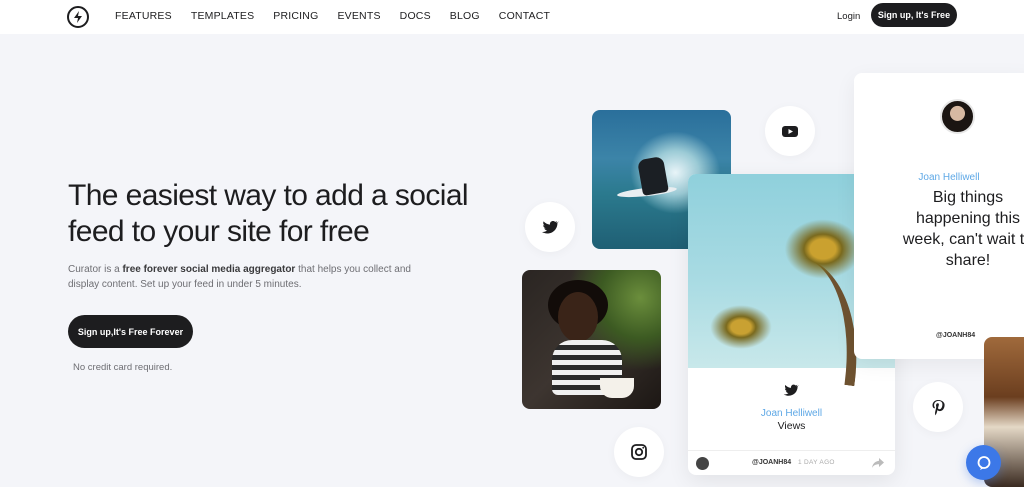 The height and width of the screenshot is (487, 1024). What do you see at coordinates (222, 16) in the screenshot?
I see `nav-link-templates: TEMPLATES` at bounding box center [222, 16].